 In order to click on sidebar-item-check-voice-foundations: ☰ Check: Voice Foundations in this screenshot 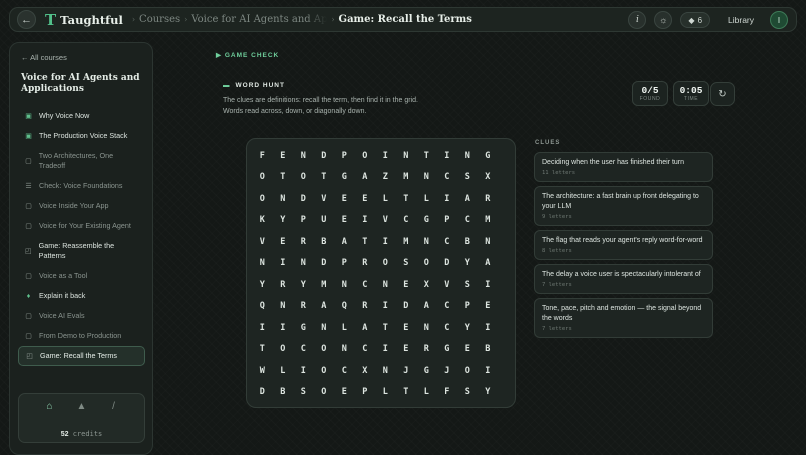, I will do `click(81, 186)`.